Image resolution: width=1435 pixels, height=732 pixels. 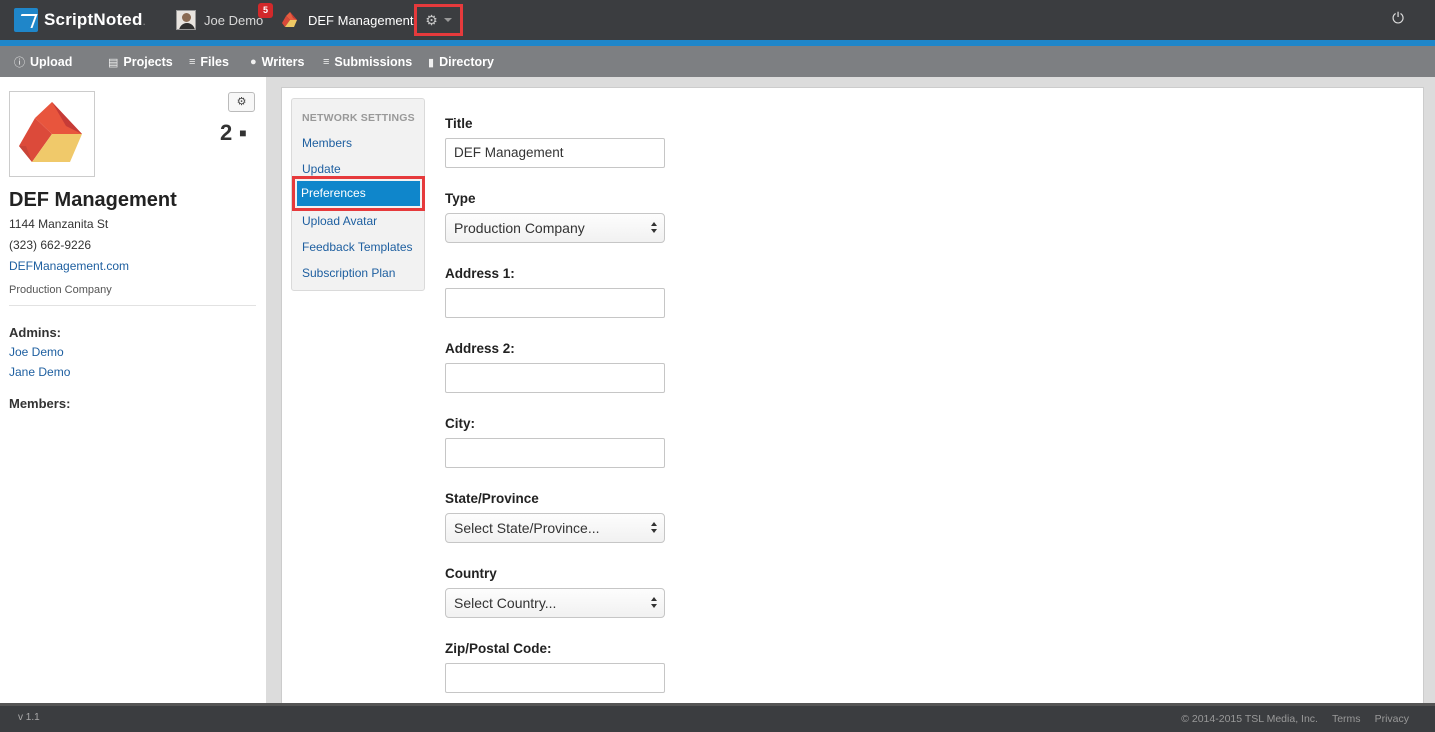 I want to click on type-label: Type, so click(x=460, y=198).